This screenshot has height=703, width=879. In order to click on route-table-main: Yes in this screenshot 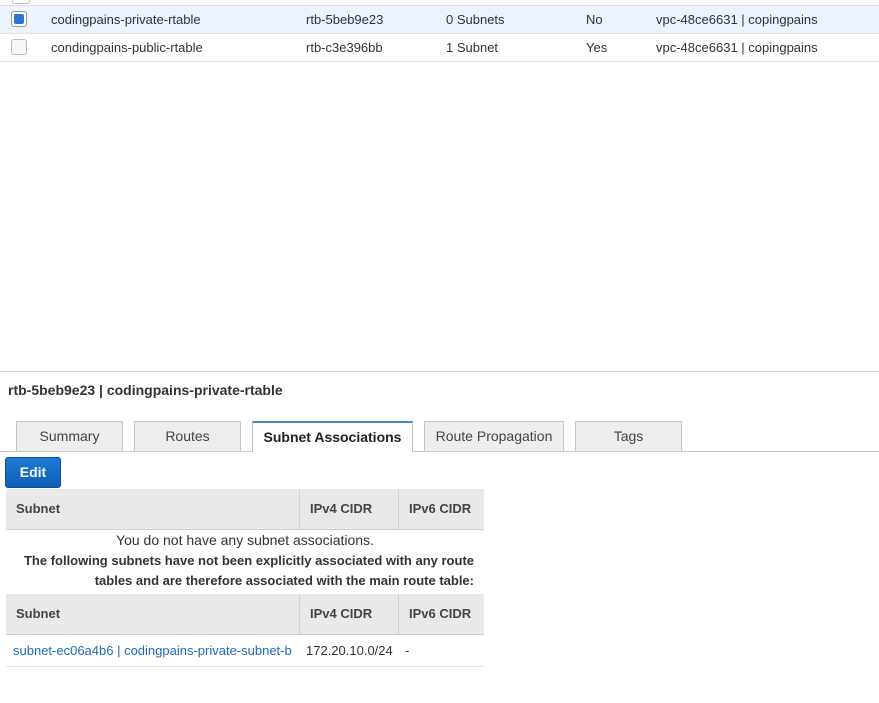, I will do `click(597, 47)`.